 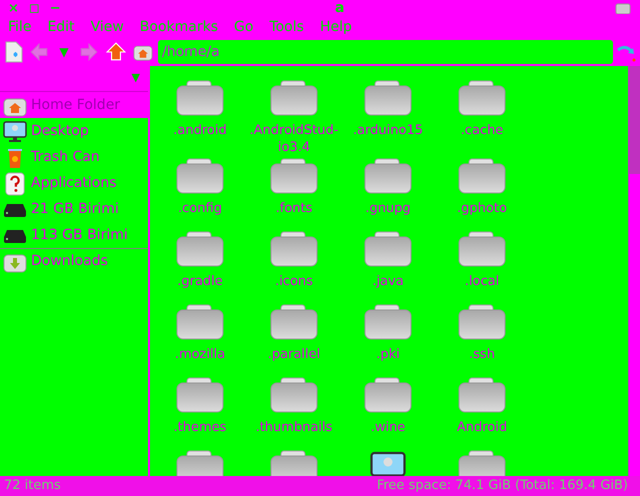 What do you see at coordinates (388, 118) in the screenshot?
I see `folder-entry: .arduino15` at bounding box center [388, 118].